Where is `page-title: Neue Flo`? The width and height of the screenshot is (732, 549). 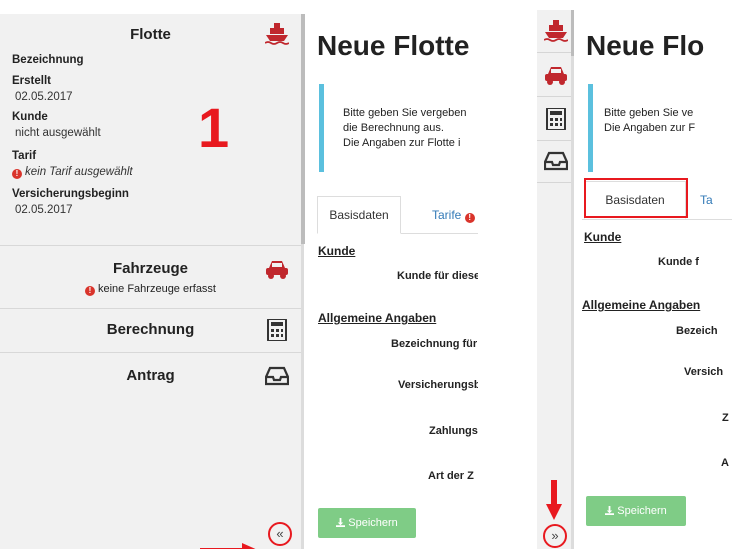 page-title: Neue Flo is located at coordinates (645, 45).